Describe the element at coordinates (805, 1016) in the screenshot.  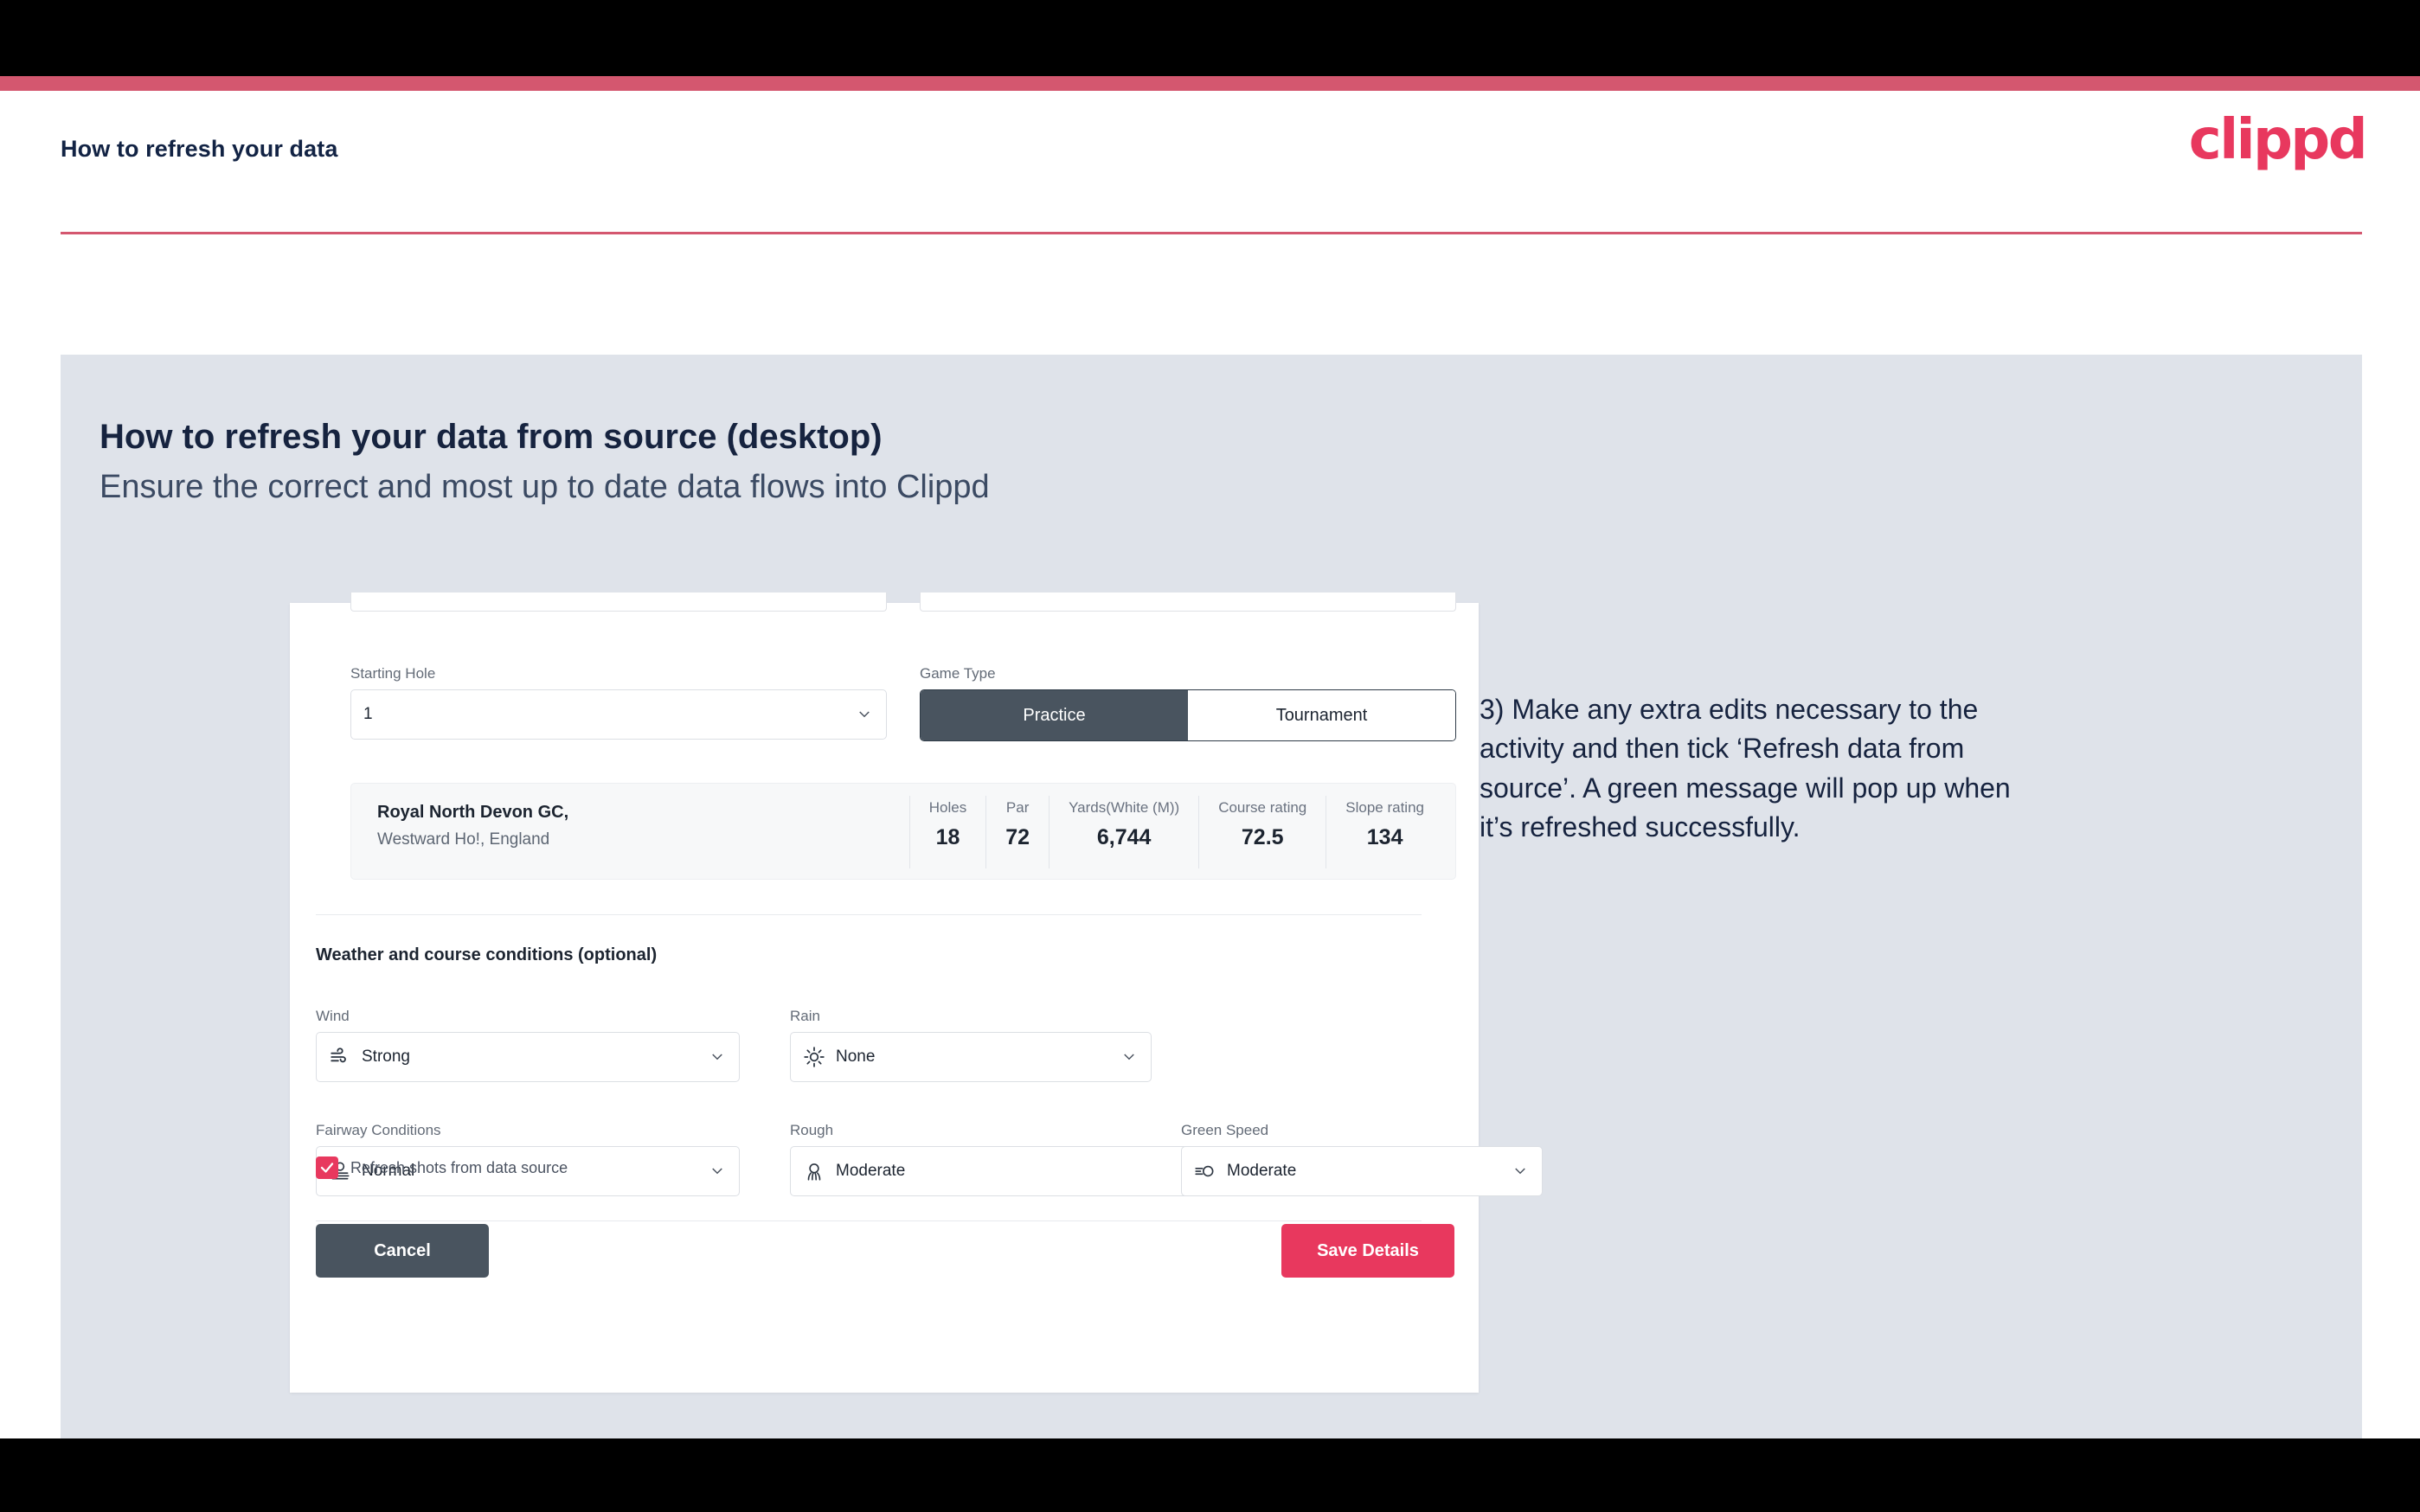
I see `rain-label: Rain` at that location.